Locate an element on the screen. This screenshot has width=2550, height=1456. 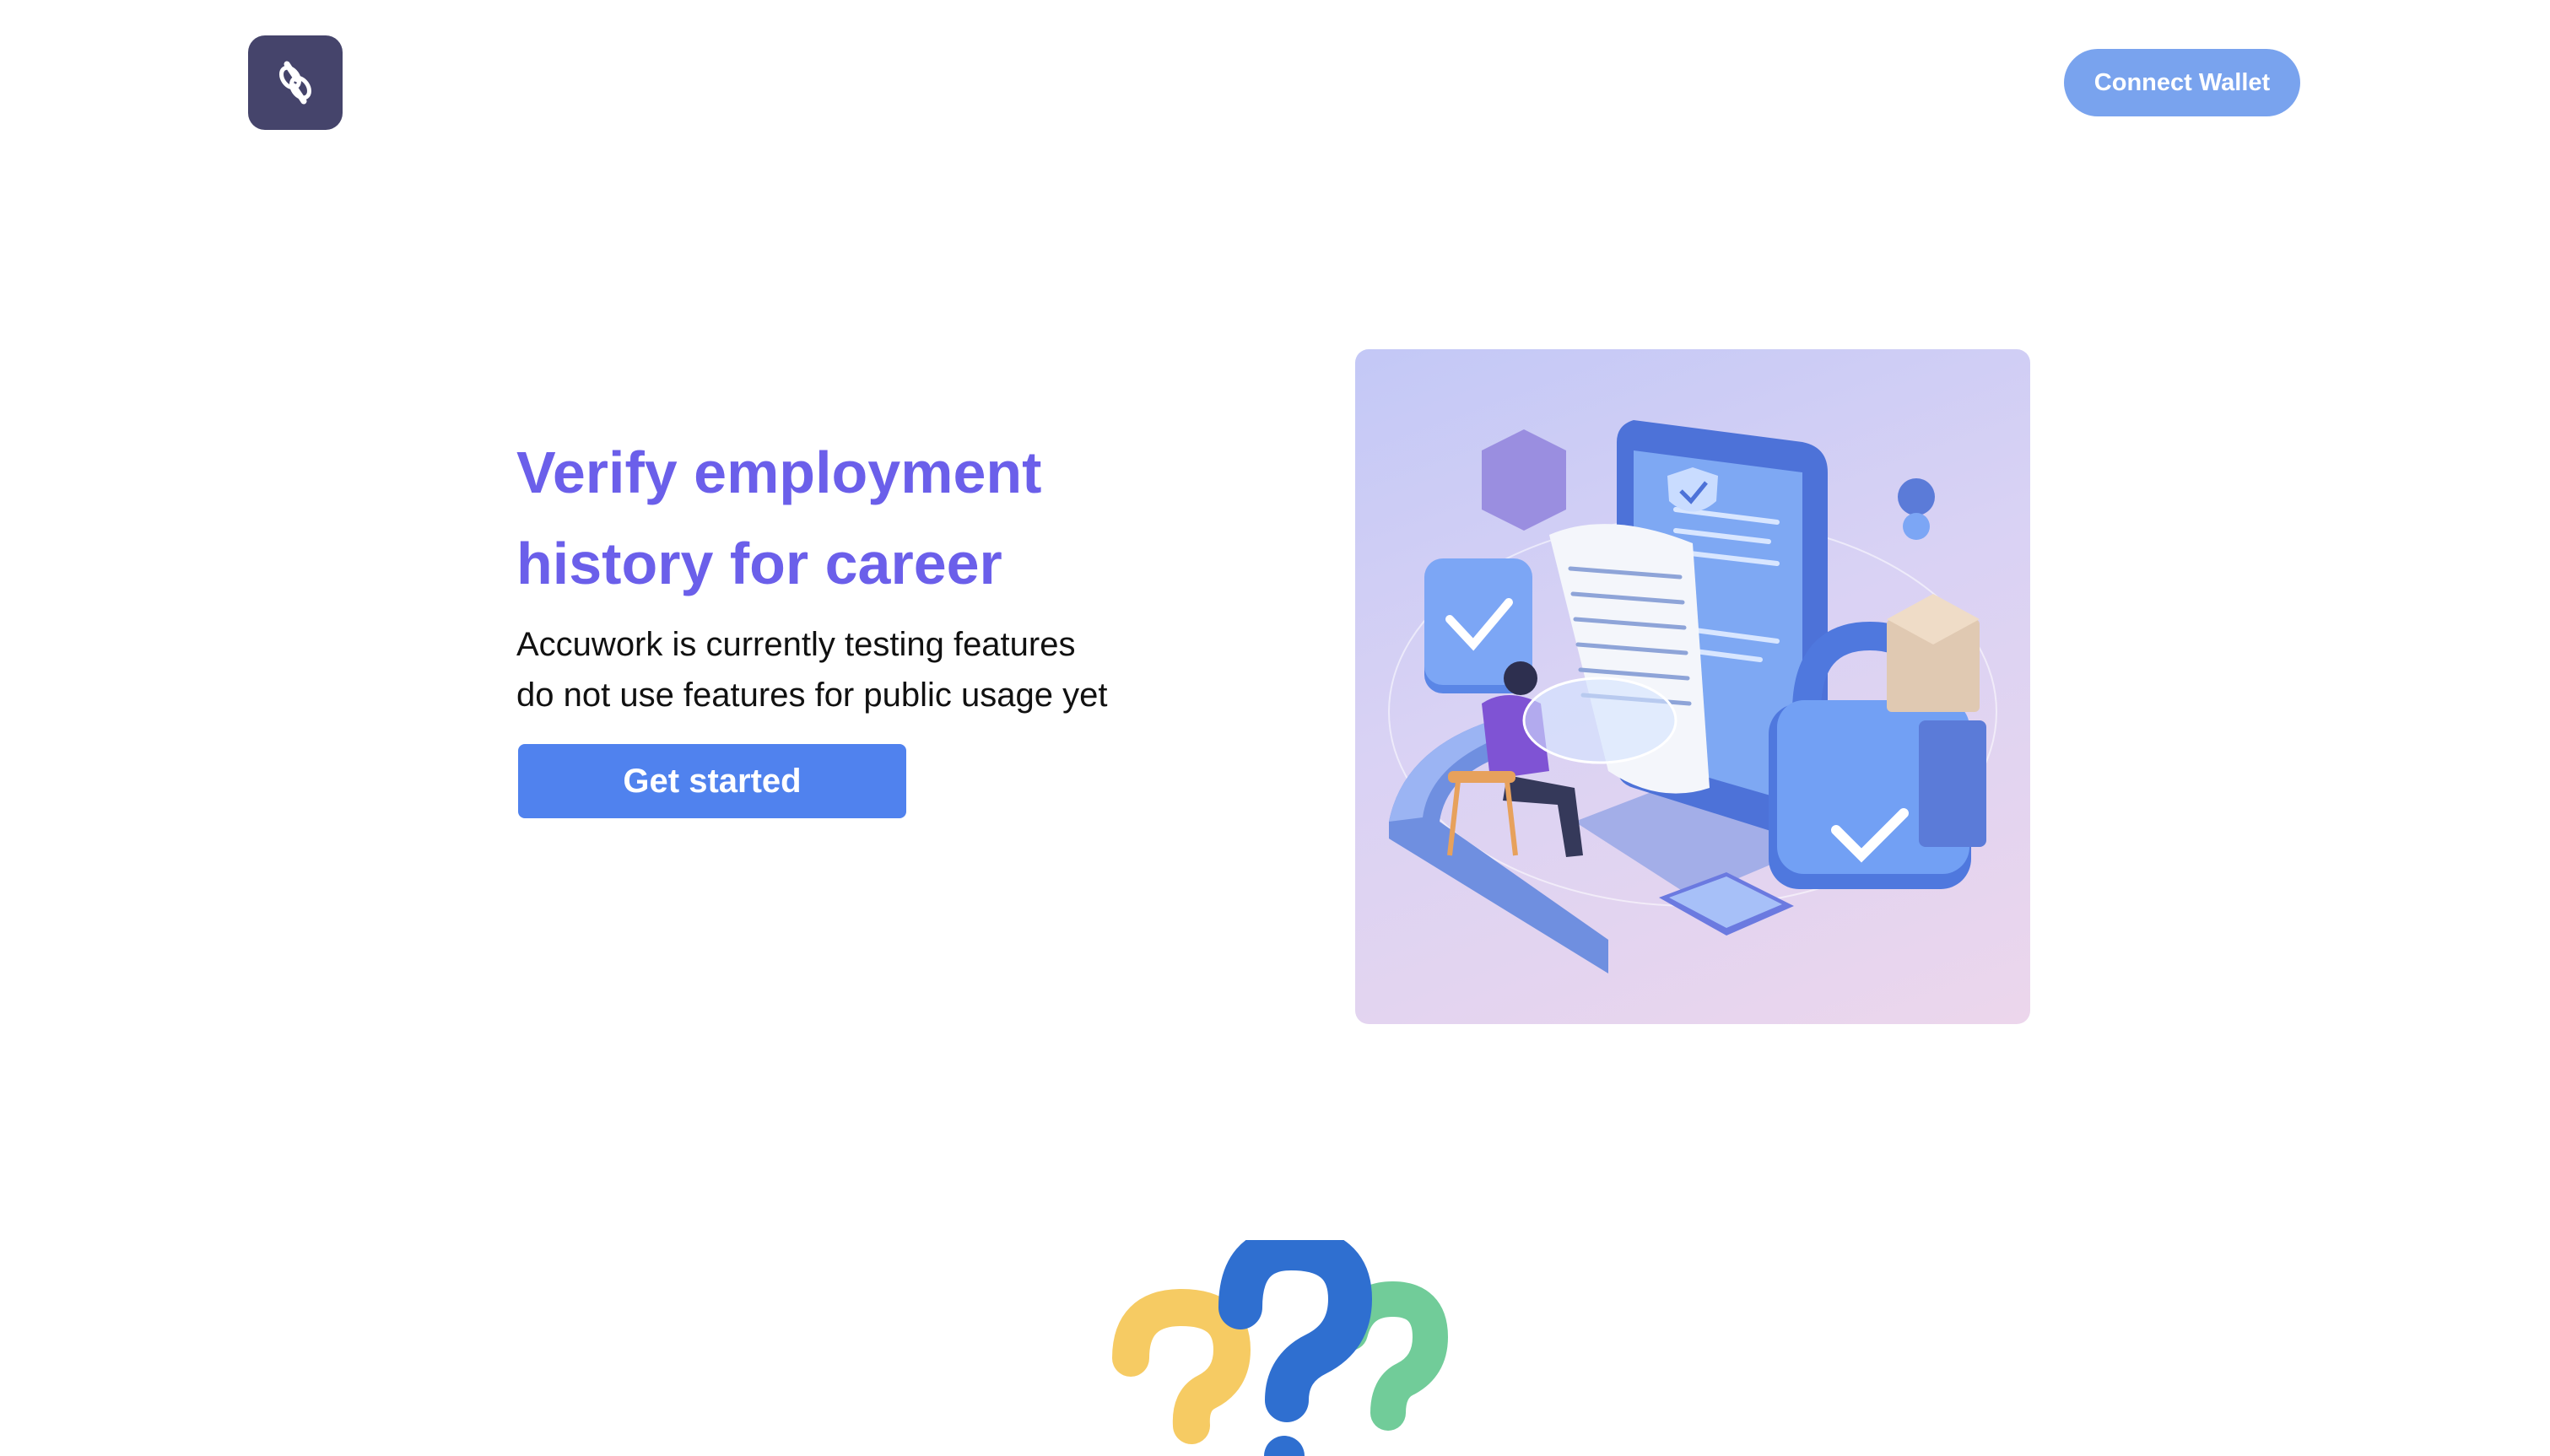
get-started-button: Get started is located at coordinates (712, 781).